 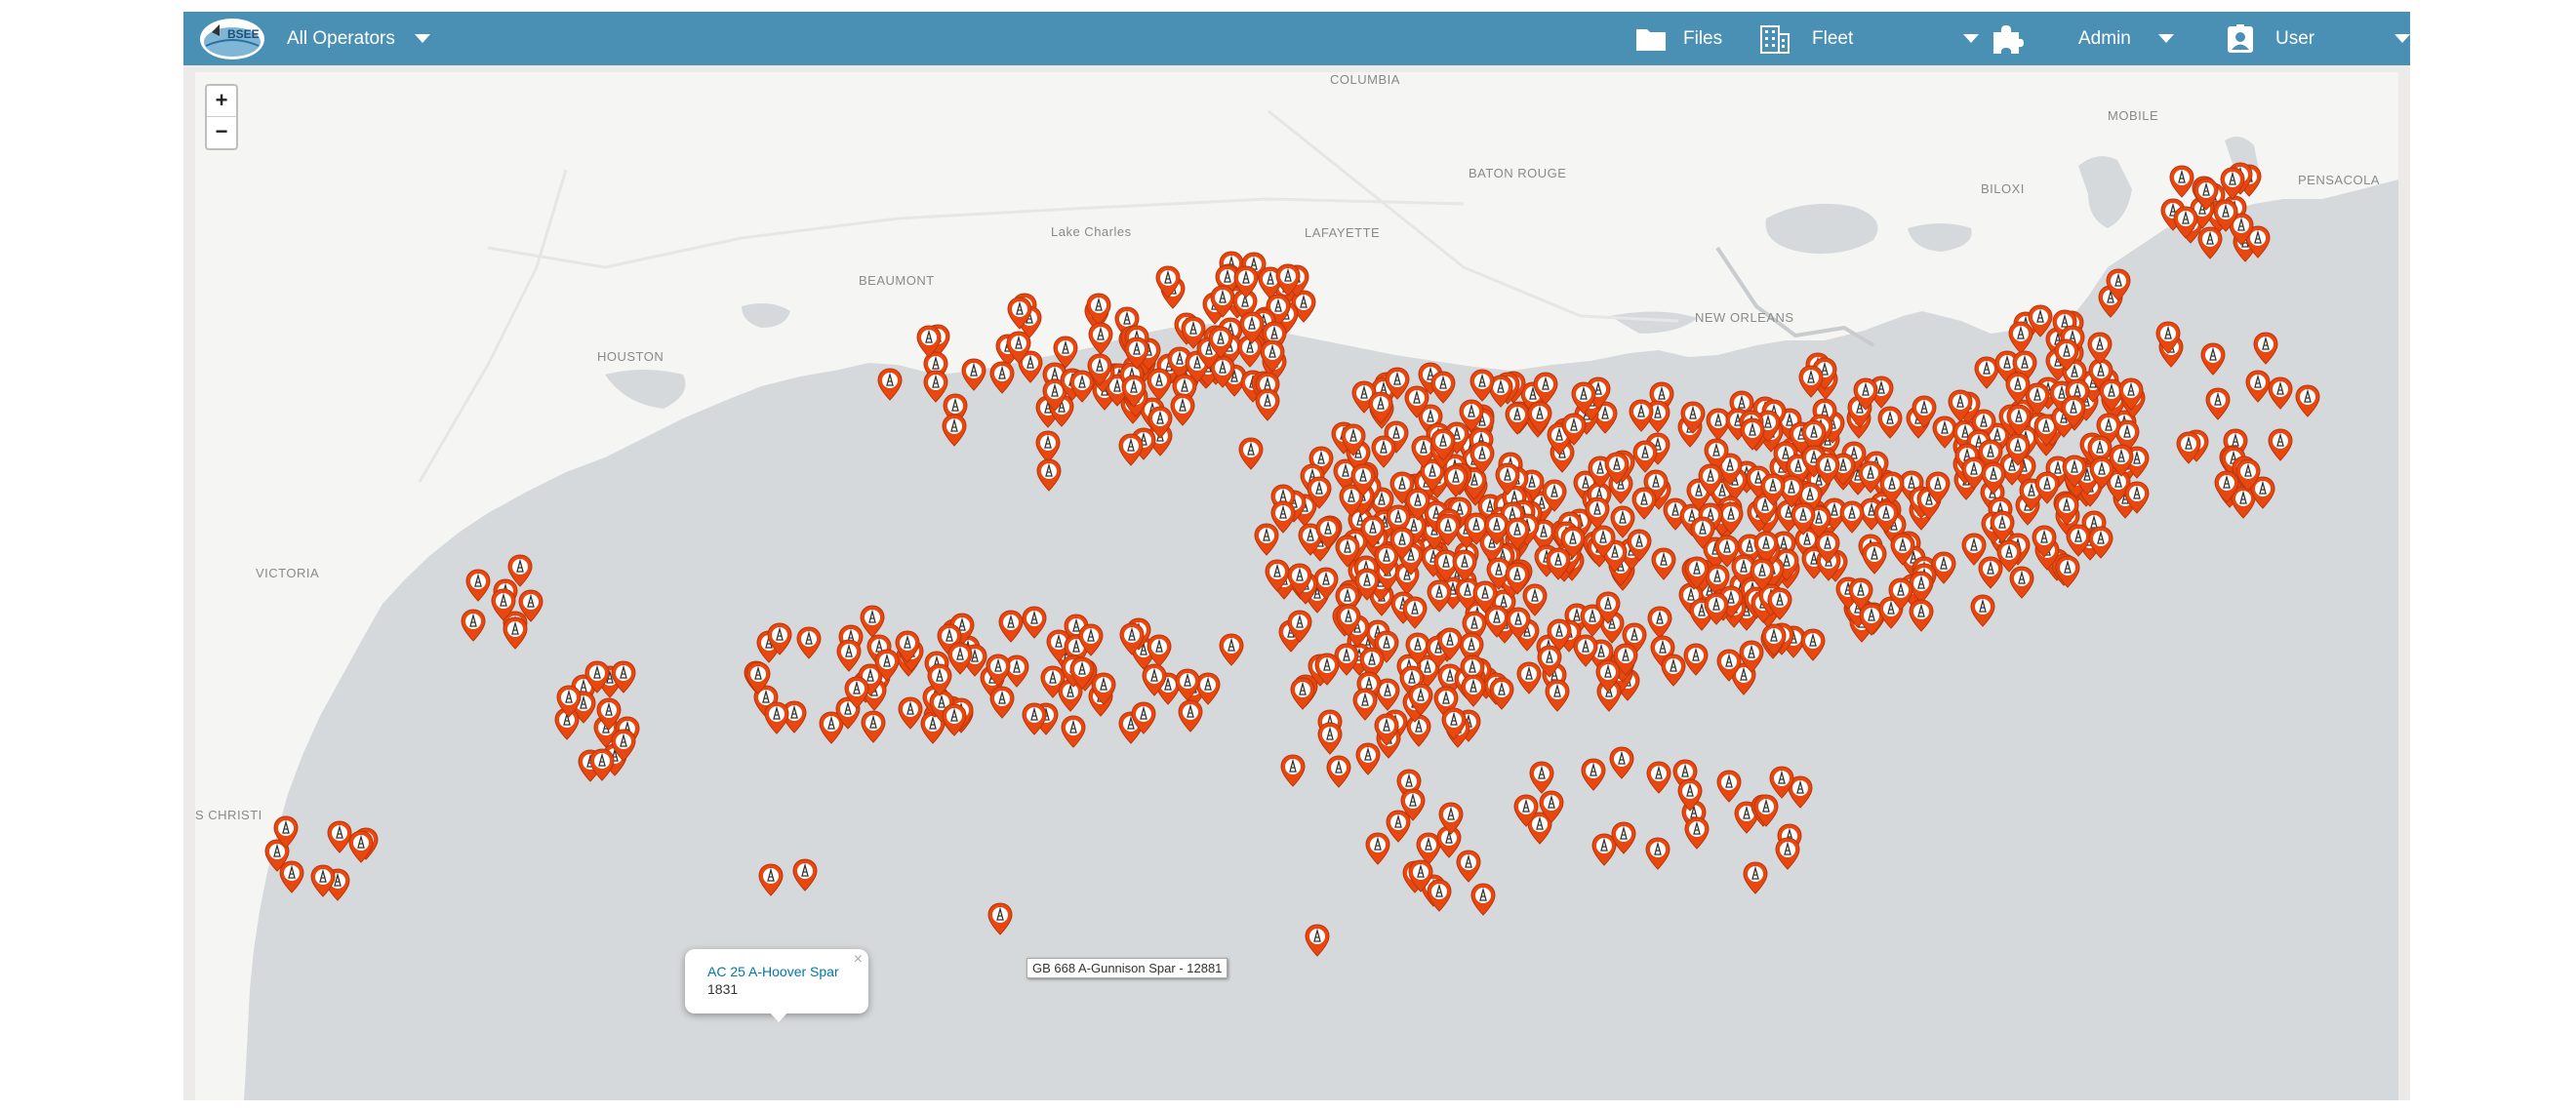 What do you see at coordinates (358, 38) in the screenshot?
I see `operator-select: All Operators` at bounding box center [358, 38].